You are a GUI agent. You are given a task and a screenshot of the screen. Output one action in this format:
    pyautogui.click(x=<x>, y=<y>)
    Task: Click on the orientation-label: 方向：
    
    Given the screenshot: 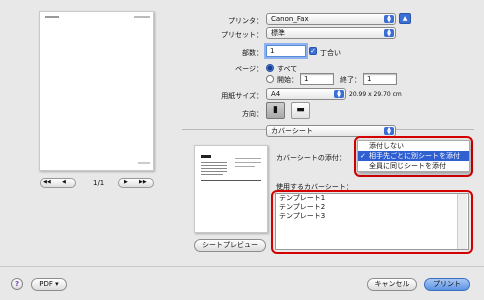 What is the action you would take?
    pyautogui.click(x=252, y=114)
    